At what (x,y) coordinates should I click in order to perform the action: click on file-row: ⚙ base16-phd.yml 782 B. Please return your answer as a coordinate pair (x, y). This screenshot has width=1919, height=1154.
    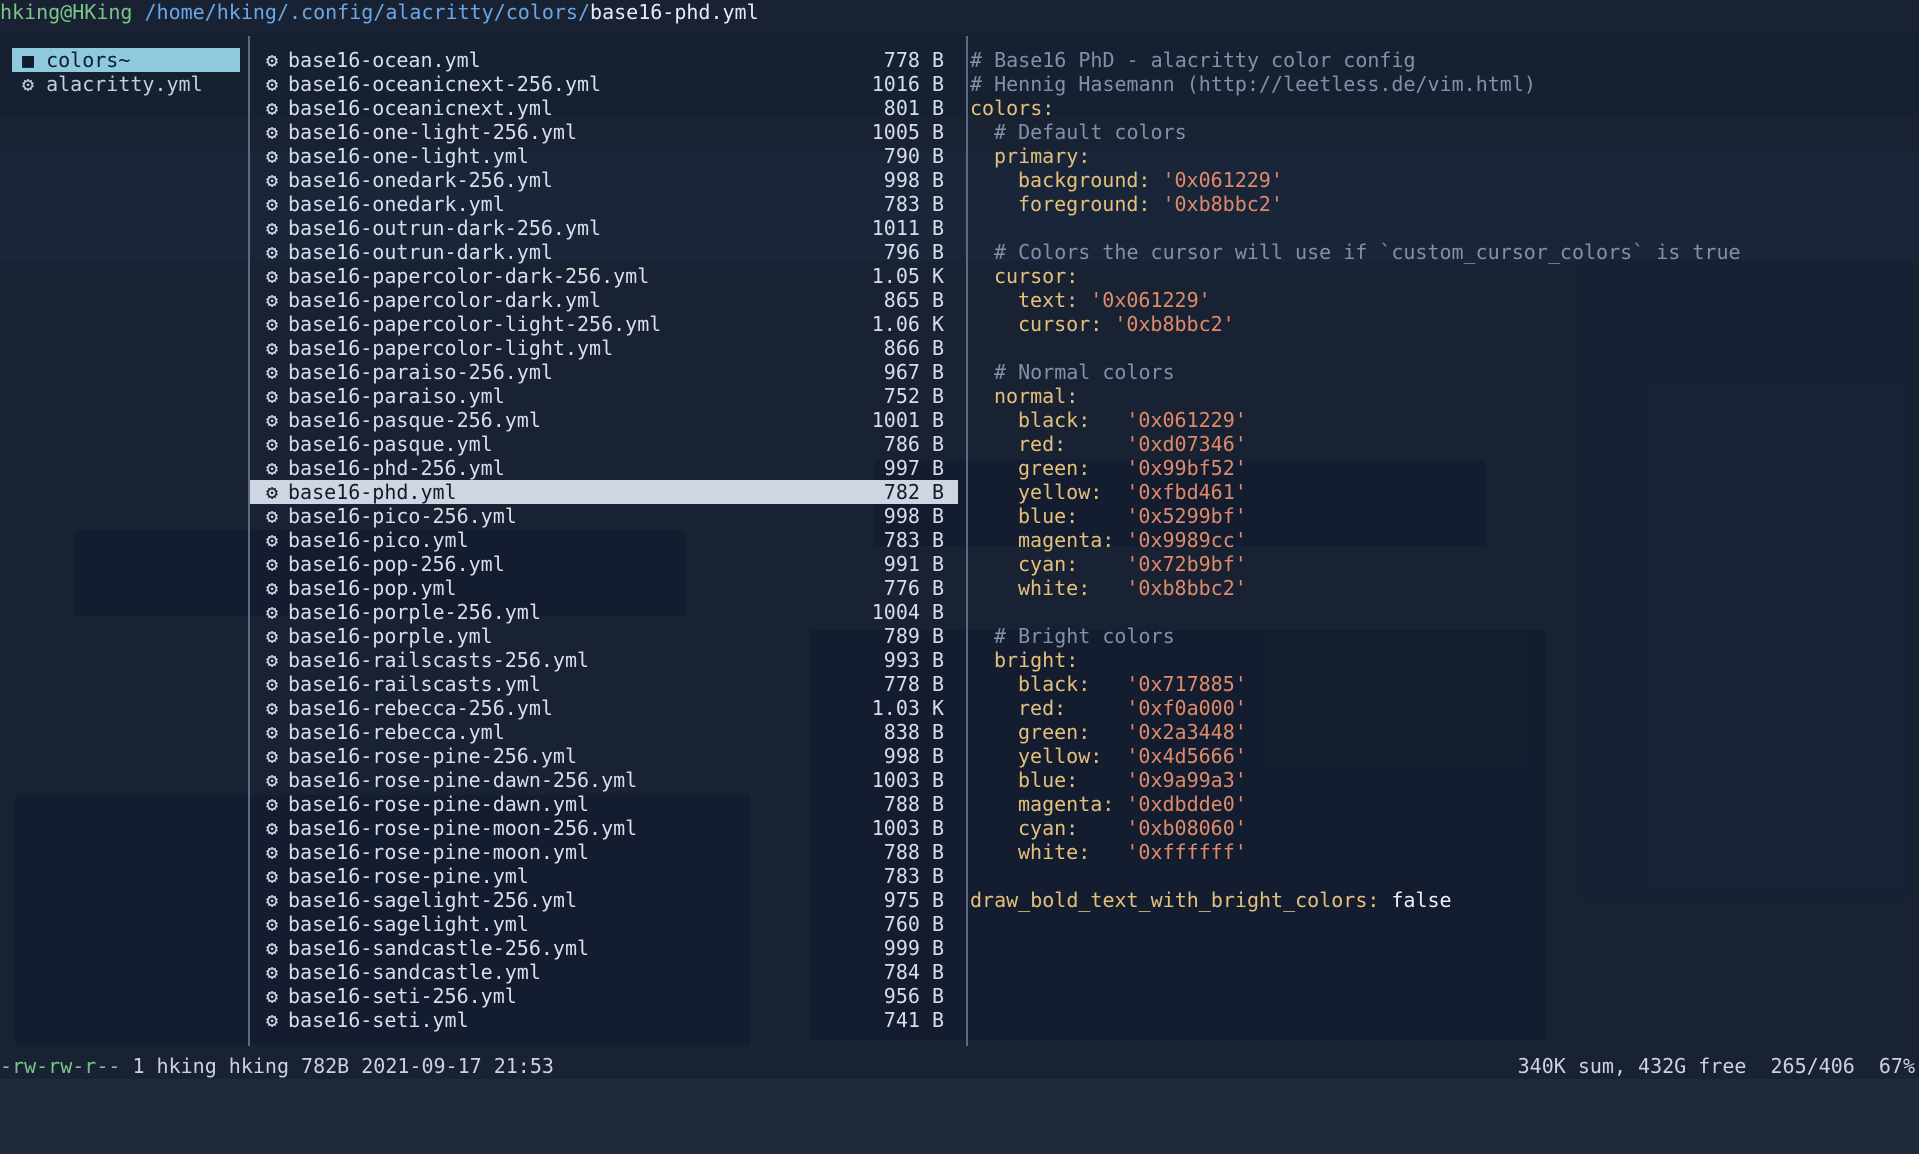
    Looking at the image, I should click on (604, 492).